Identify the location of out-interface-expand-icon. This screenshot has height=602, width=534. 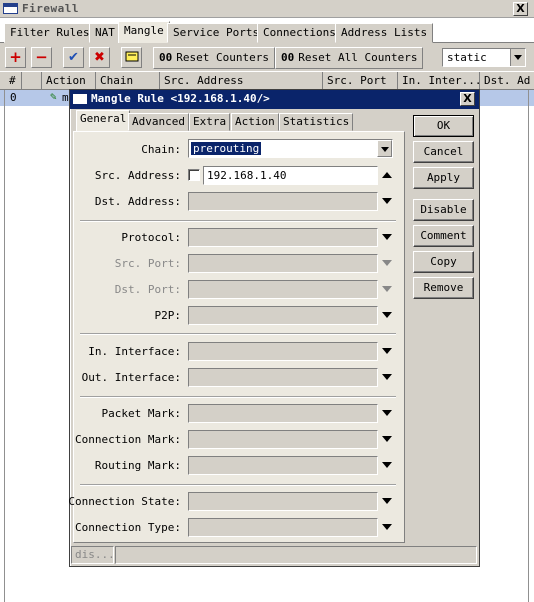
(387, 377).